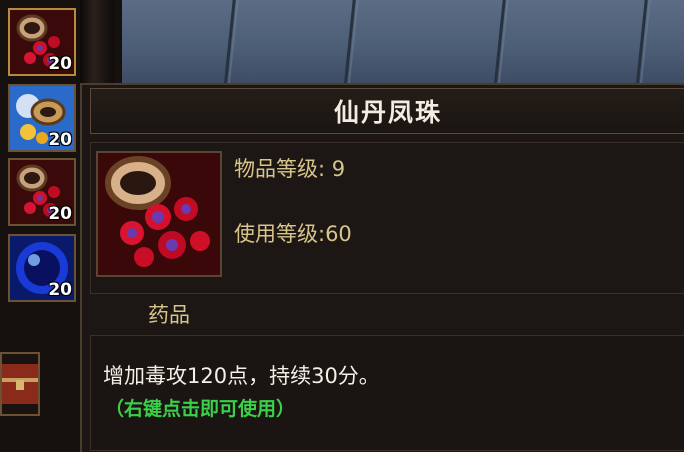 The image size is (684, 452). What do you see at coordinates (241, 376) in the screenshot?
I see `item-description: 增加毒攻120点，持续30分。` at bounding box center [241, 376].